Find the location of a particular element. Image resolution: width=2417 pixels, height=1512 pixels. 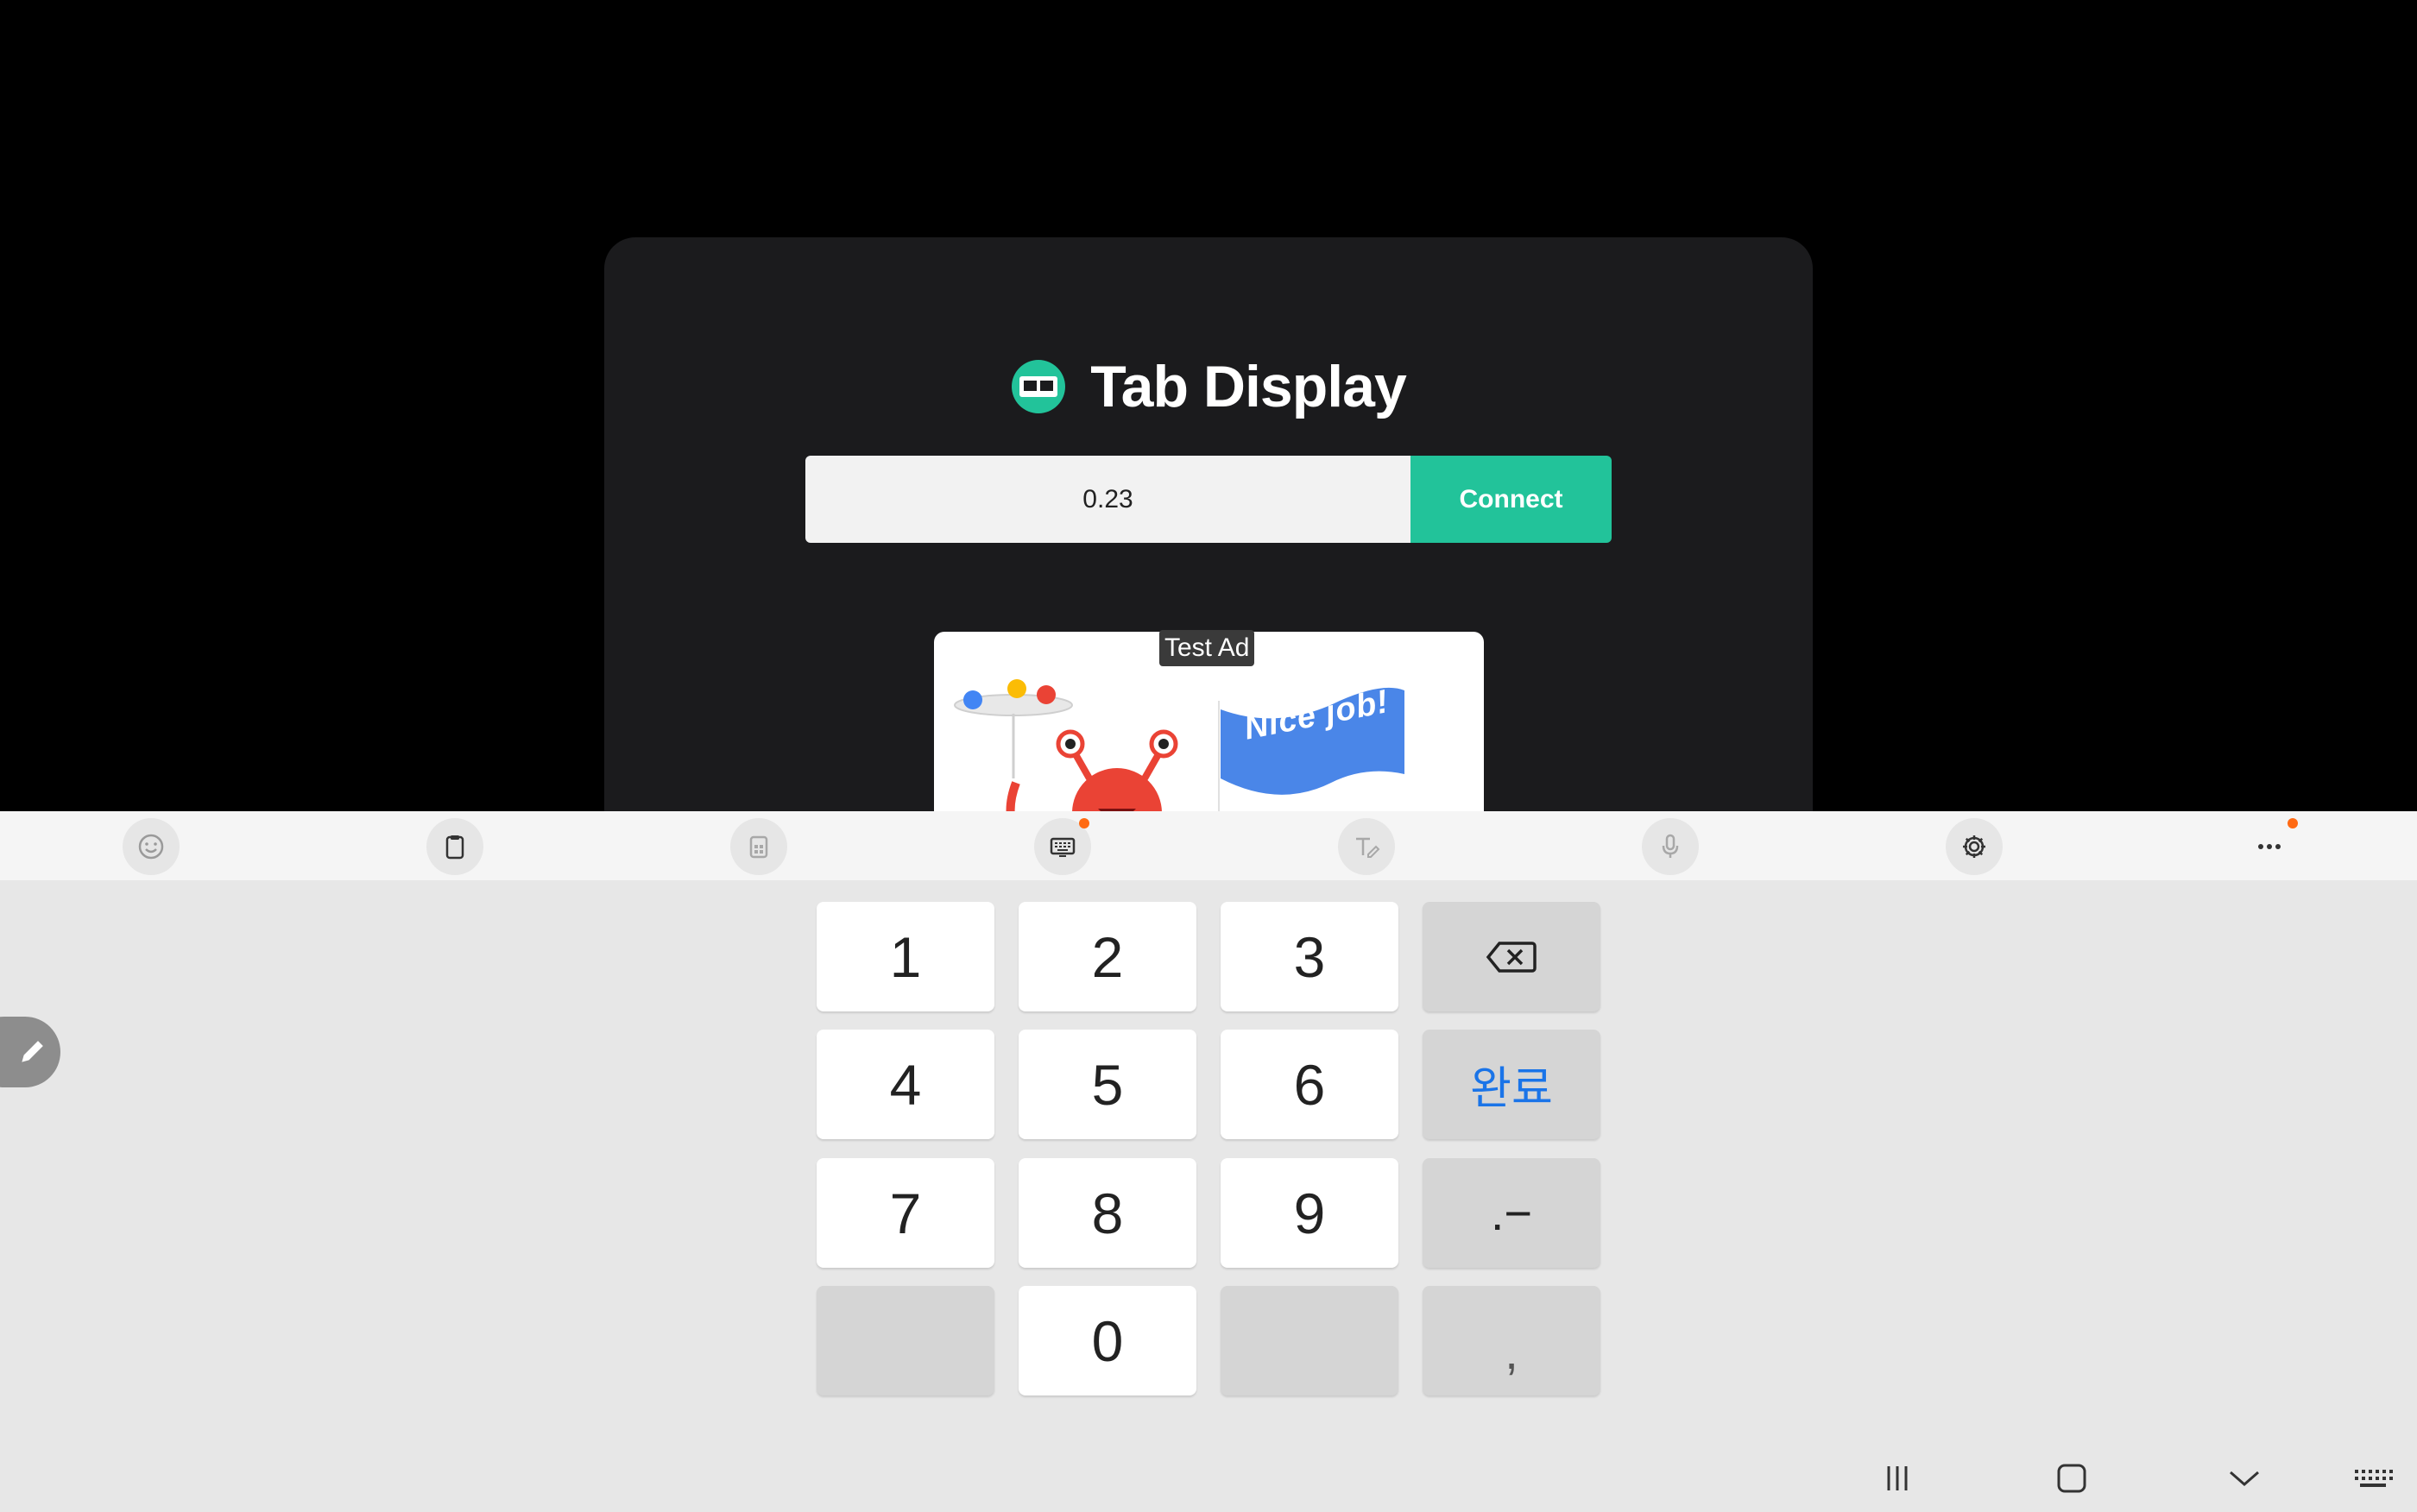

key-9: 9 is located at coordinates (1309, 1213).